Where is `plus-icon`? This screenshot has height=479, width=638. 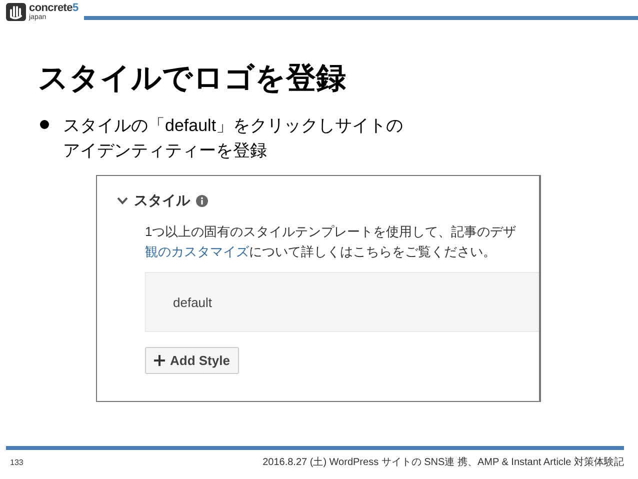
plus-icon is located at coordinates (159, 360).